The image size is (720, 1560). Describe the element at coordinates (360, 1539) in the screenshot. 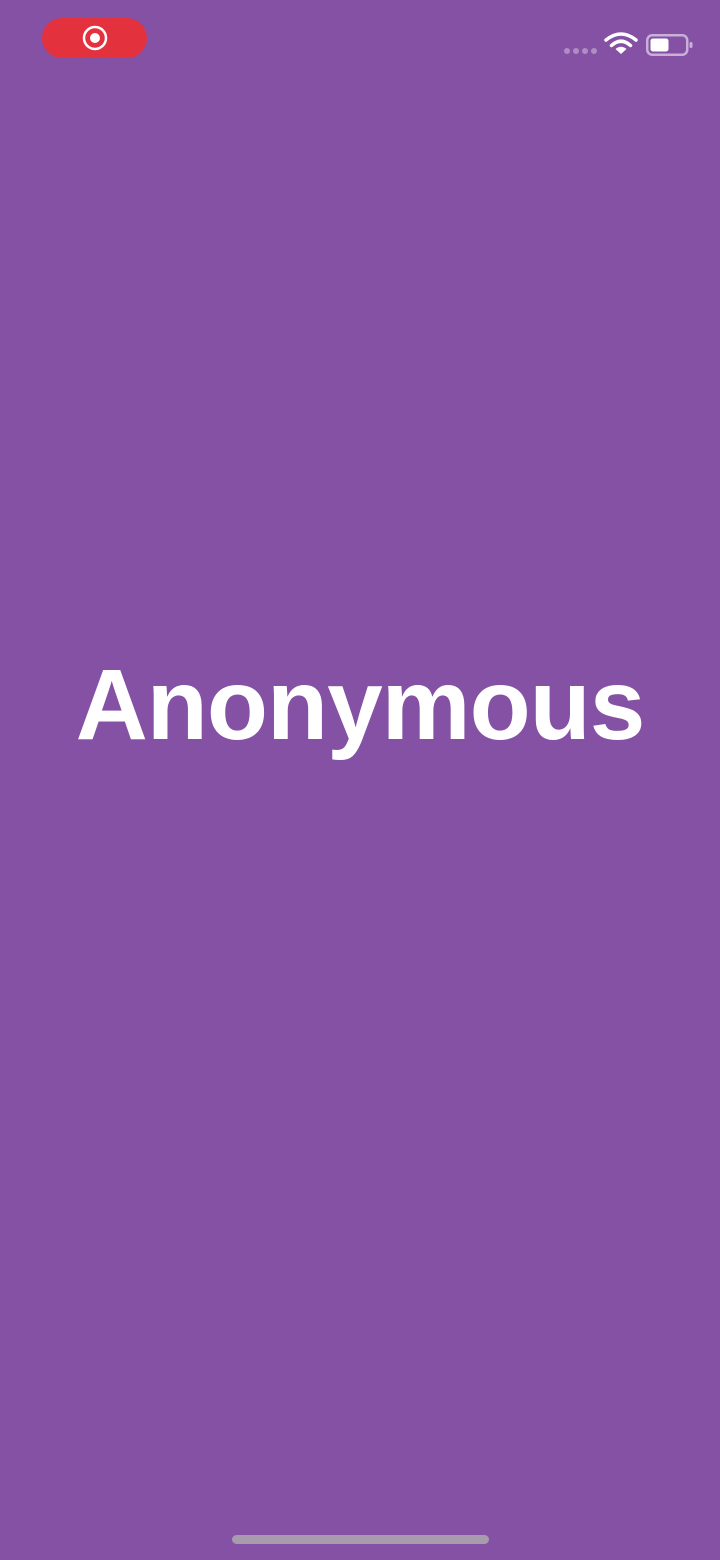

I see `home-indicator` at that location.